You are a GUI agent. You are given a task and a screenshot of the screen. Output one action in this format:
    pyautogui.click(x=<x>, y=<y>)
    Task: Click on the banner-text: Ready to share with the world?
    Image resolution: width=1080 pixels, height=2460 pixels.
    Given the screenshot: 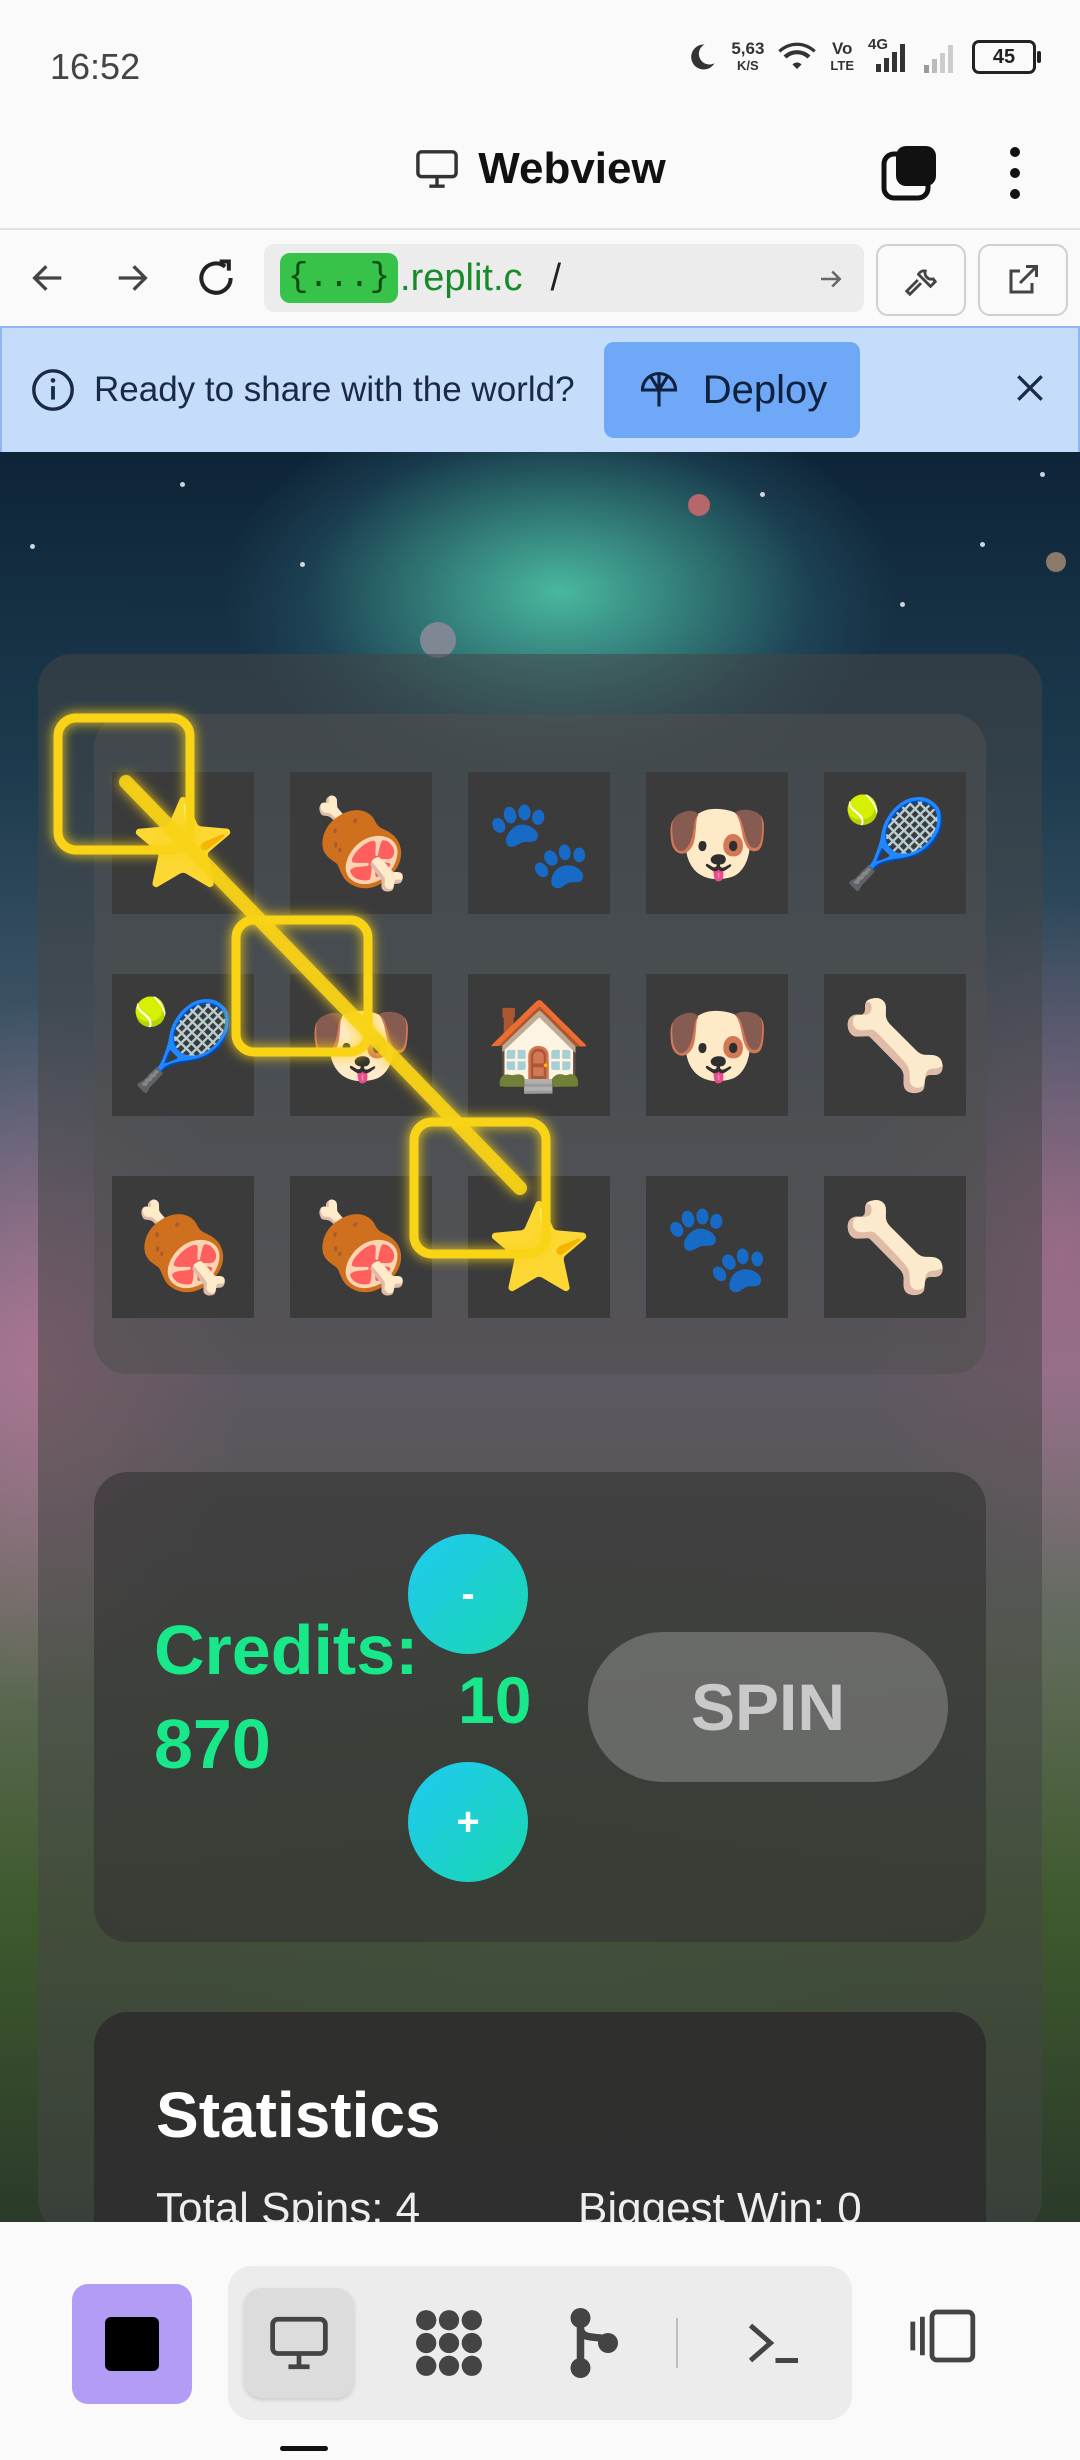 What is the action you would take?
    pyautogui.click(x=334, y=389)
    